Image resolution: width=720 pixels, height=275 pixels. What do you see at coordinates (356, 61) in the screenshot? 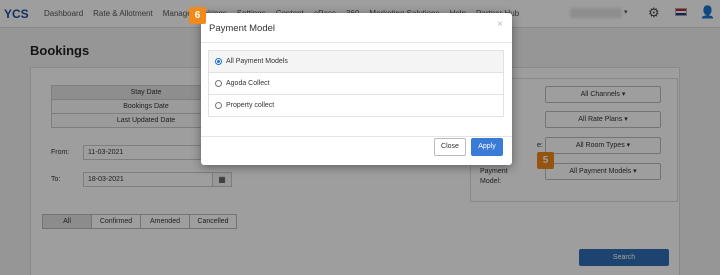
I see `option-all-payment-models: All Payment Models` at bounding box center [356, 61].